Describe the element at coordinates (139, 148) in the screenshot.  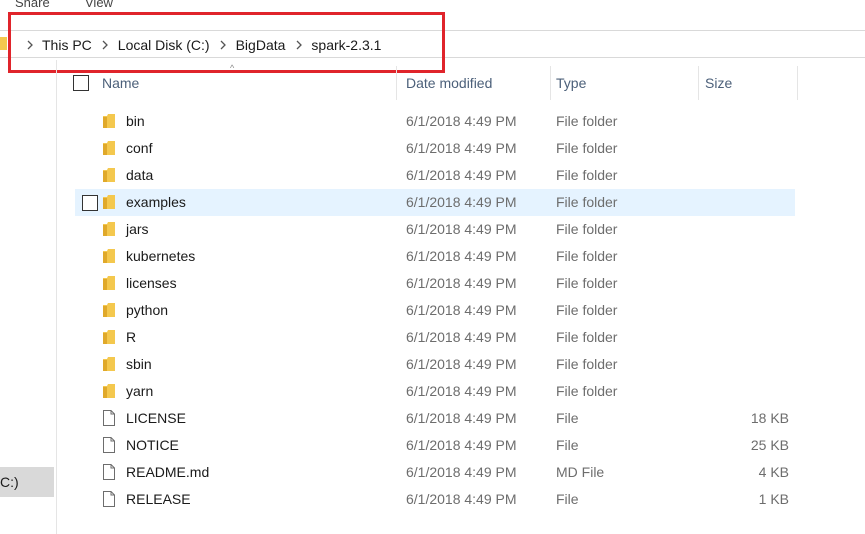
I see `file-name: conf` at that location.